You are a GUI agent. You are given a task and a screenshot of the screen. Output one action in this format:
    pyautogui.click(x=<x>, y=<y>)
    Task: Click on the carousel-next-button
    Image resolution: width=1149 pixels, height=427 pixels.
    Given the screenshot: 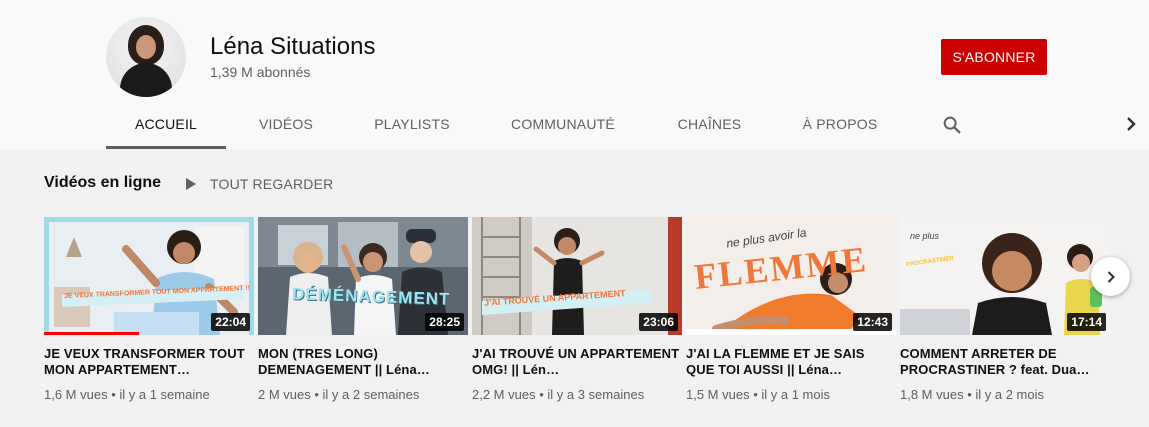 What is the action you would take?
    pyautogui.click(x=1110, y=276)
    